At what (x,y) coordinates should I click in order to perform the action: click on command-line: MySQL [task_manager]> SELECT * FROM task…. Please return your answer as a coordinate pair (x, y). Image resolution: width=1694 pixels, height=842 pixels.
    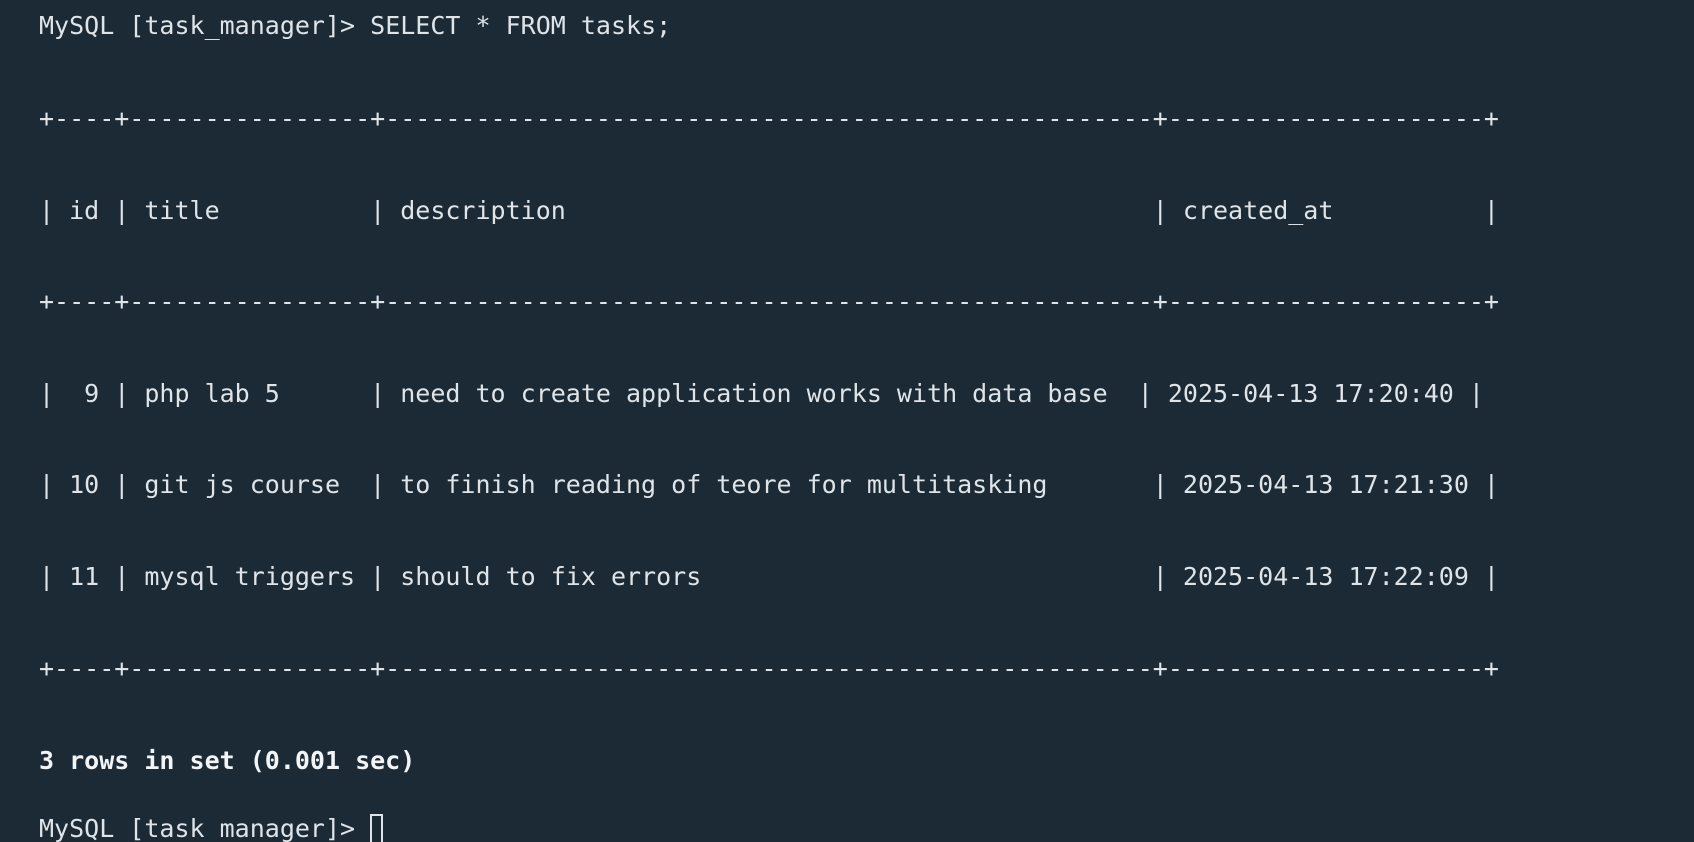
    Looking at the image, I should click on (866, 26).